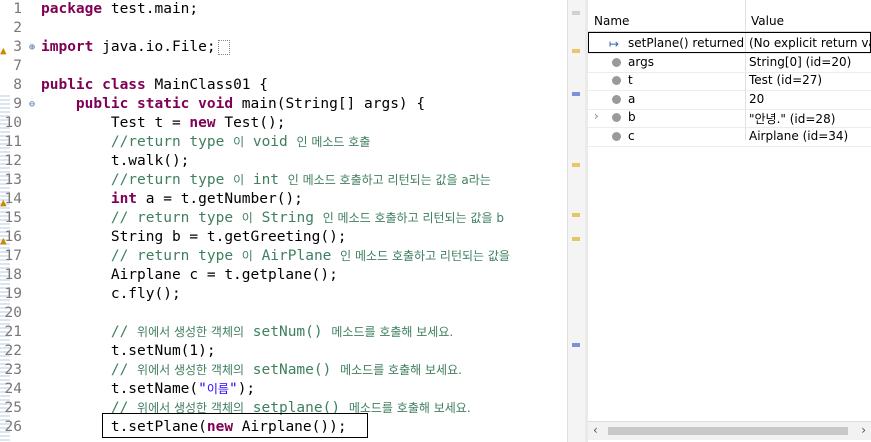  Describe the element at coordinates (630, 80) in the screenshot. I see `variable-name: t` at that location.